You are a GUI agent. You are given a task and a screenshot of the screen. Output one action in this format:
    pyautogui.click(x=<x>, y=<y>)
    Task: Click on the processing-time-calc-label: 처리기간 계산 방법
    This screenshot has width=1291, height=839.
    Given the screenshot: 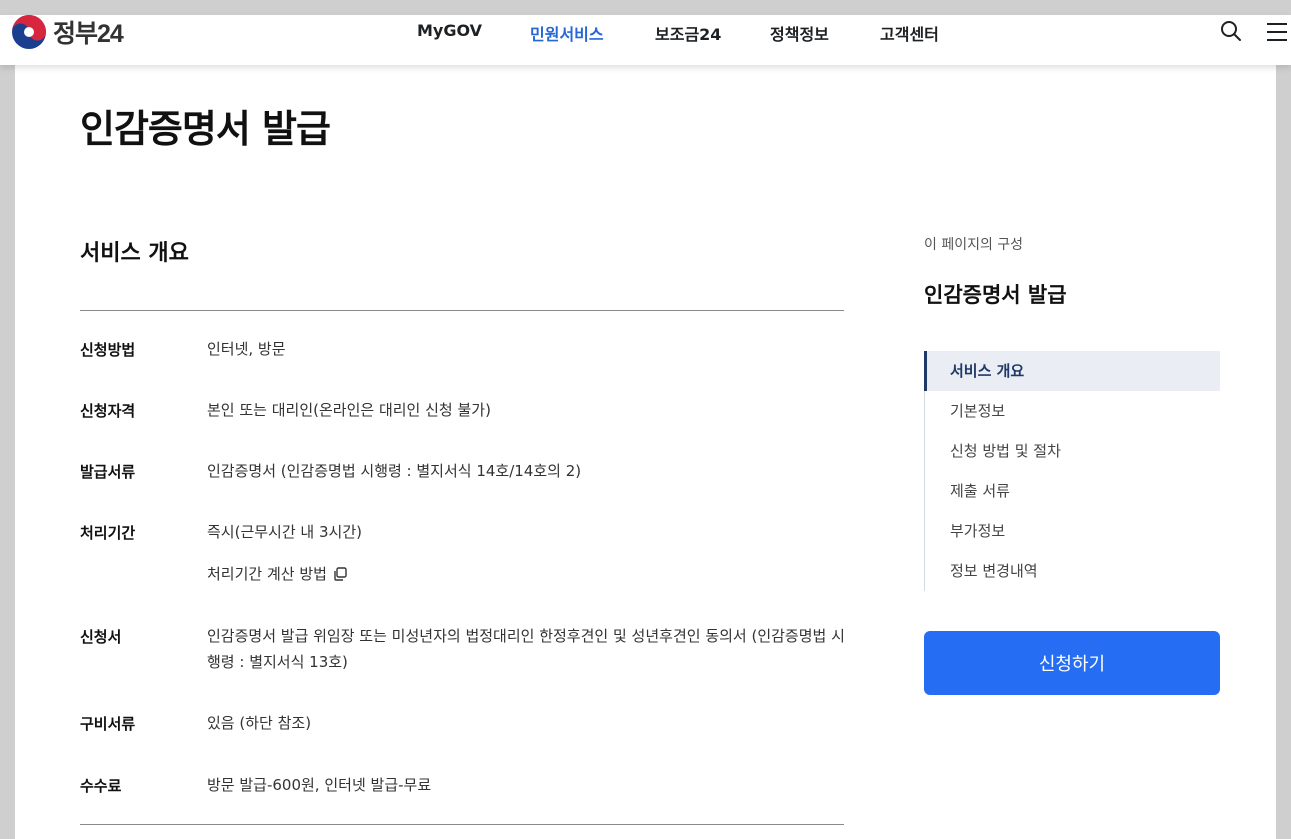 What is the action you would take?
    pyautogui.click(x=267, y=574)
    